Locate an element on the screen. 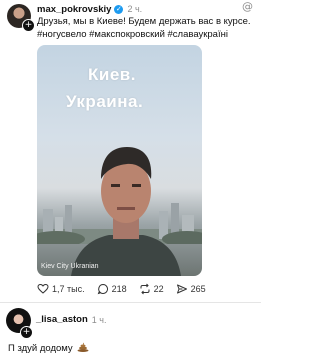  comment-button: 218 is located at coordinates (112, 289).